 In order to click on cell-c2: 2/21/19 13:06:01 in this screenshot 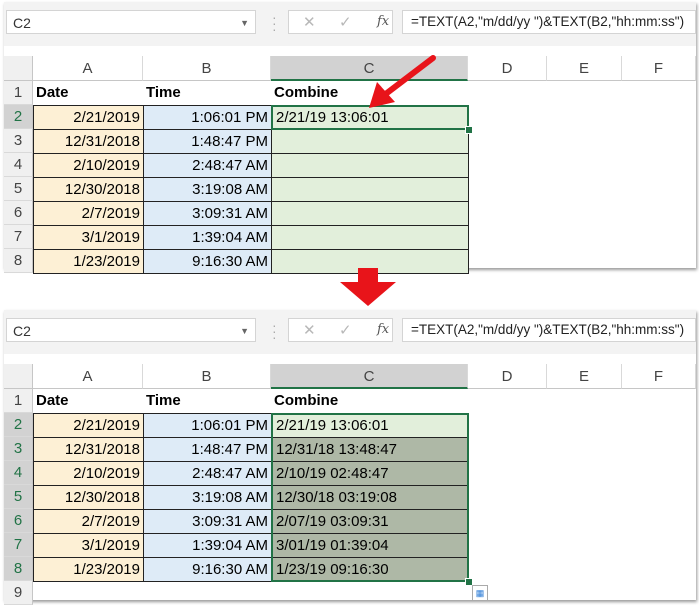, I will do `click(370, 425)`.